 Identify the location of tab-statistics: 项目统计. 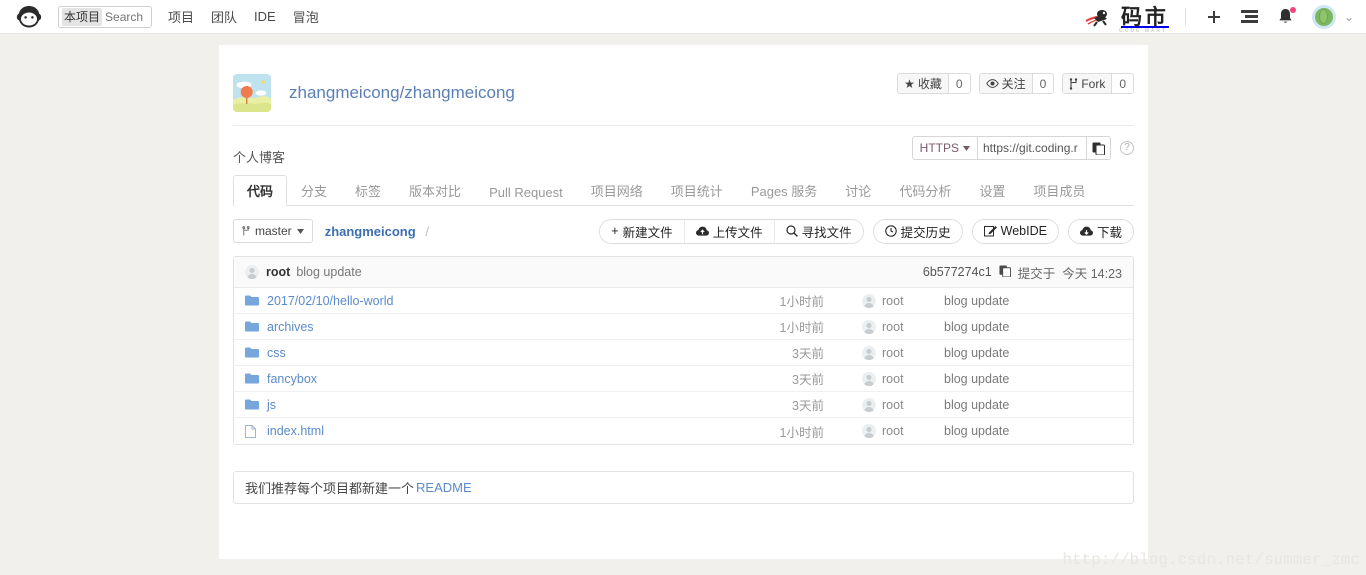
(697, 190).